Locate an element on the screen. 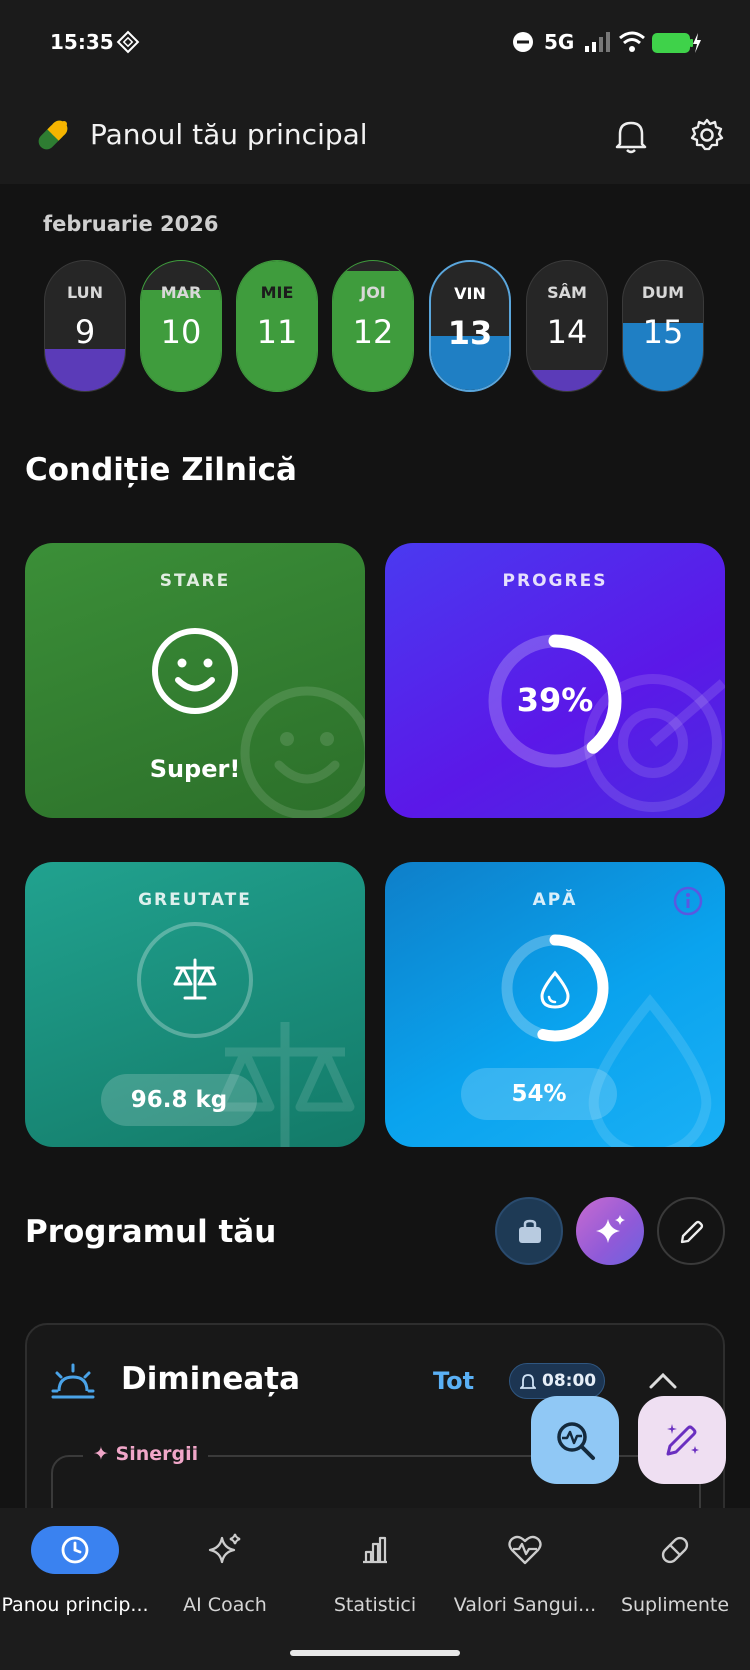 The height and width of the screenshot is (1670, 750). nav-supplements: Suplimente is located at coordinates (675, 1578).